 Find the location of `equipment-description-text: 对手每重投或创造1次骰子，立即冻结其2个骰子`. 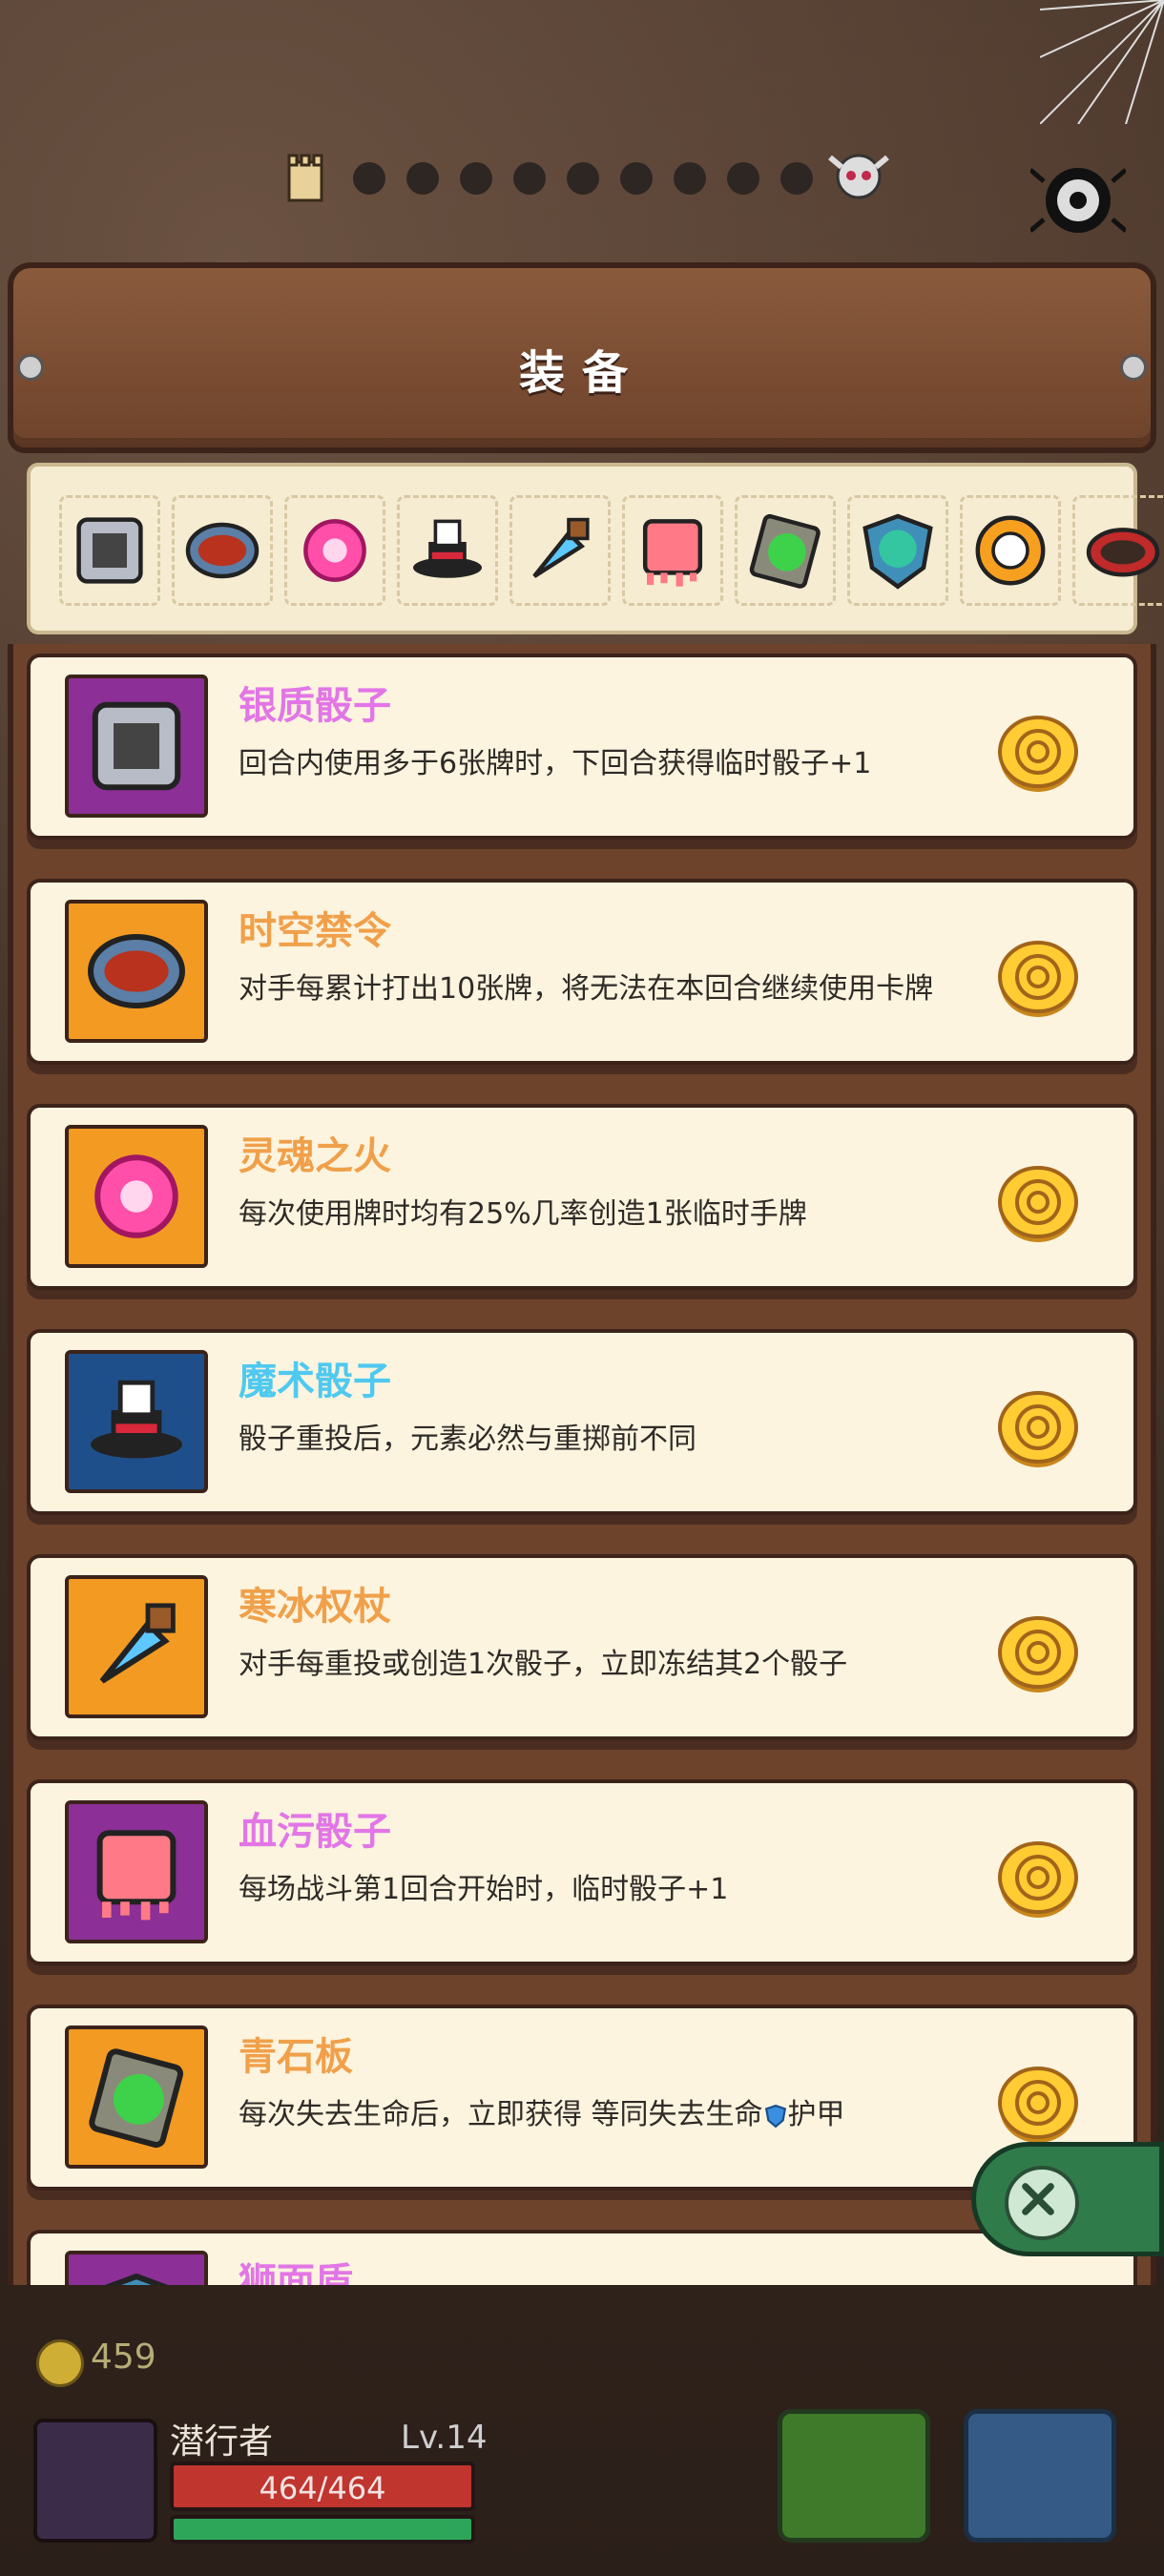

equipment-description-text: 对手每重投或创造1次骰子，立即冻结其2个骰子 is located at coordinates (543, 1664).